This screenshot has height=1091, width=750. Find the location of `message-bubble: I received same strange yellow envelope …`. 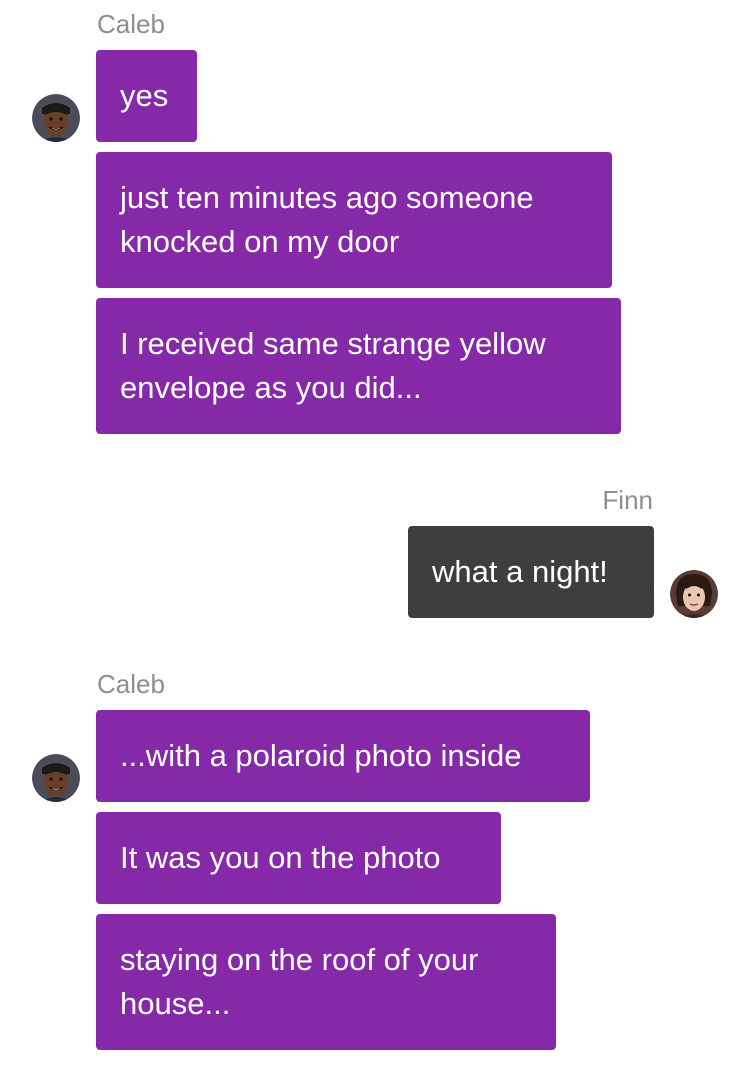

message-bubble: I received same strange yellow envelope … is located at coordinates (358, 366).